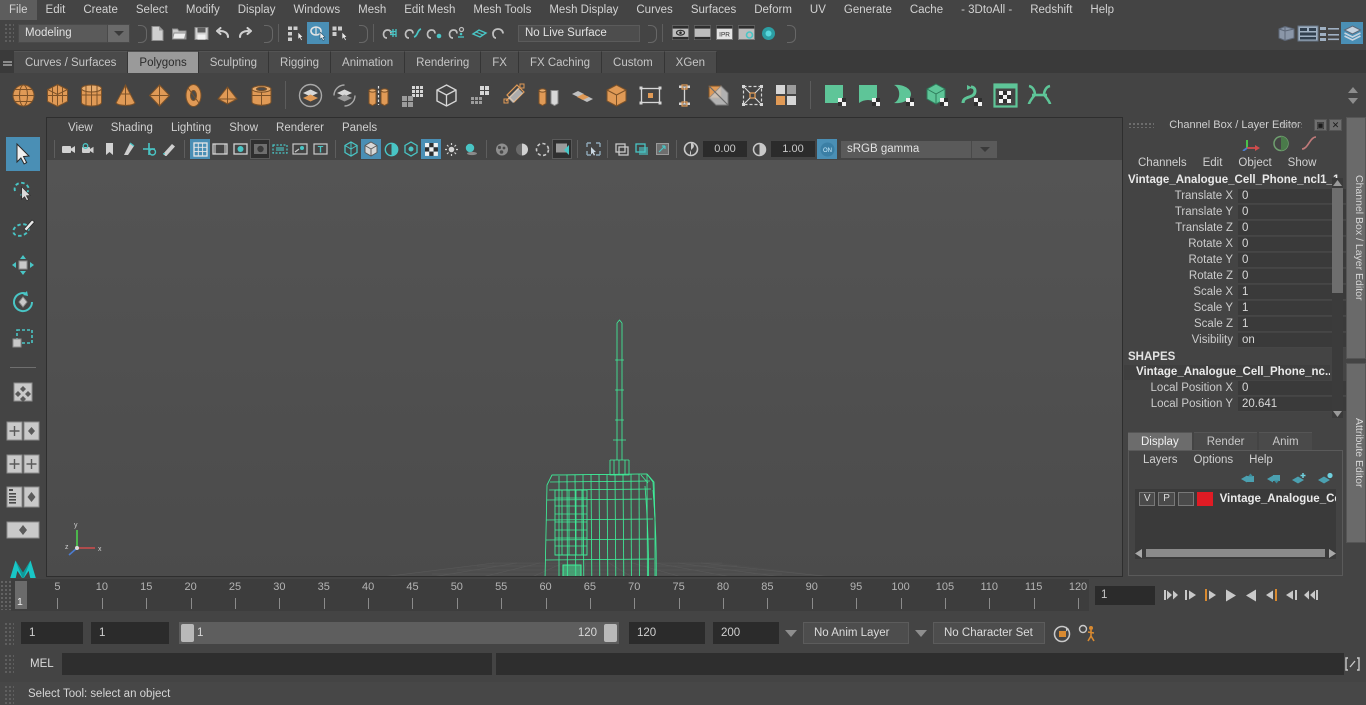 Image resolution: width=1366 pixels, height=705 pixels. I want to click on range-start-field: 1, so click(130, 633).